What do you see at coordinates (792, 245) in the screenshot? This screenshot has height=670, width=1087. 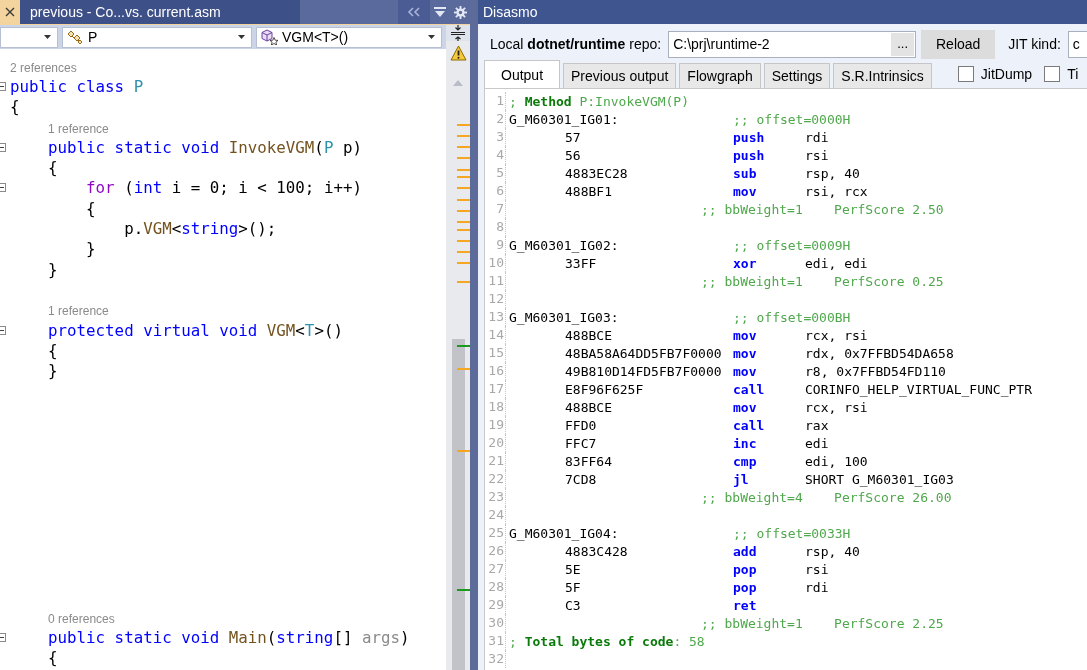 I see `asm-comment: ;; offset=0009H` at bounding box center [792, 245].